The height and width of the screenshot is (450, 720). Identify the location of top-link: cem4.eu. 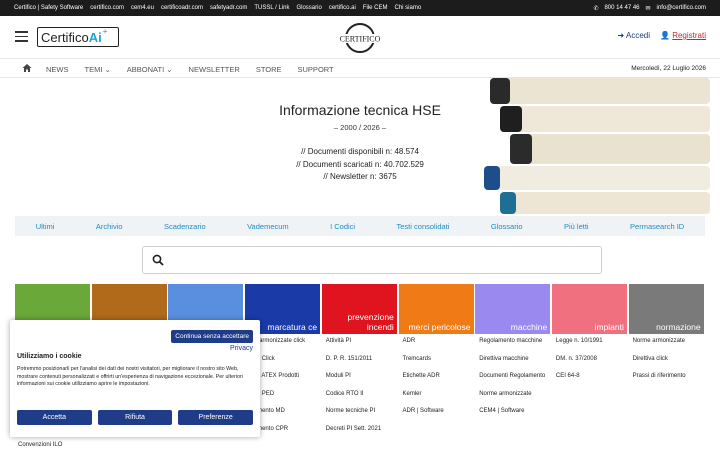
(142, 8).